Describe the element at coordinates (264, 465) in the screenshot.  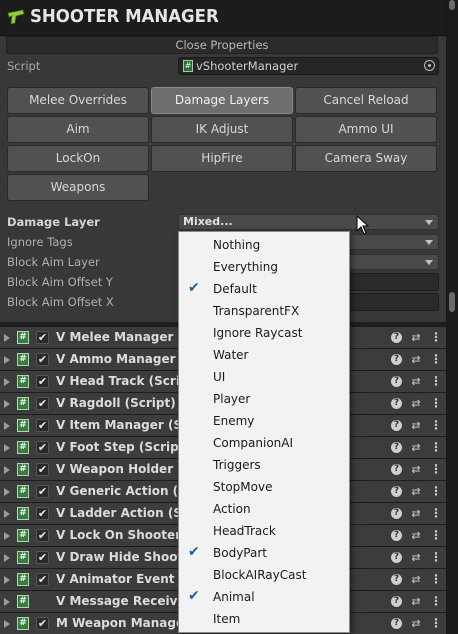
I see `layer-option-triggers: Triggers` at that location.